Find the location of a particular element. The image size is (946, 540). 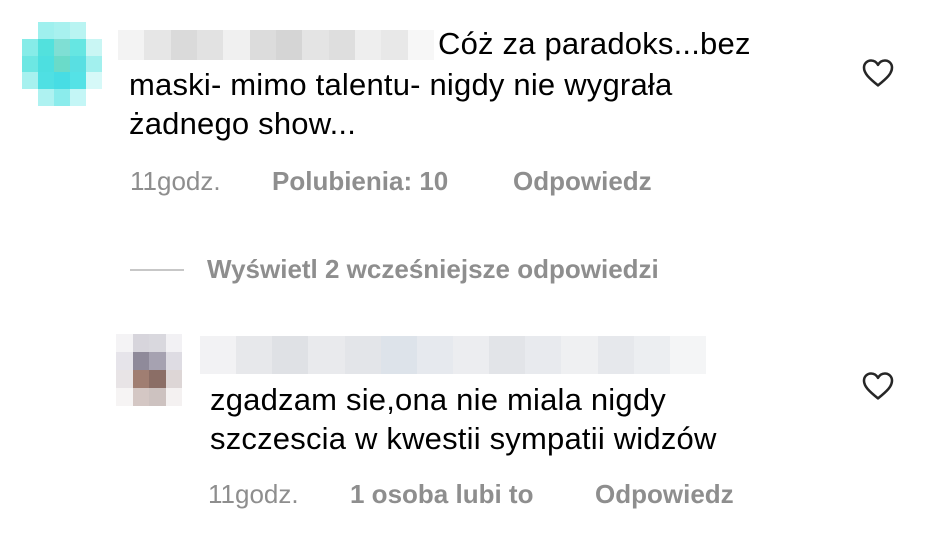

comment-text-line: zgadzam sie,ona nie miala nigdy is located at coordinates (438, 399).